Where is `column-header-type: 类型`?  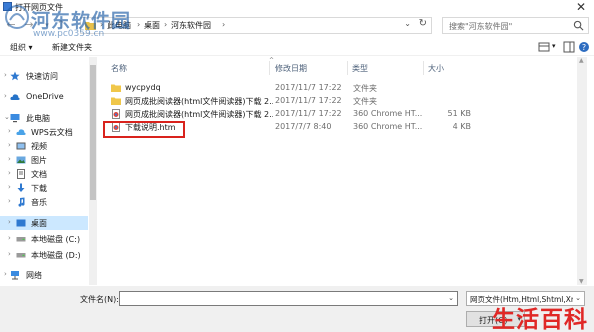
column-header-type: 类型 is located at coordinates (360, 68).